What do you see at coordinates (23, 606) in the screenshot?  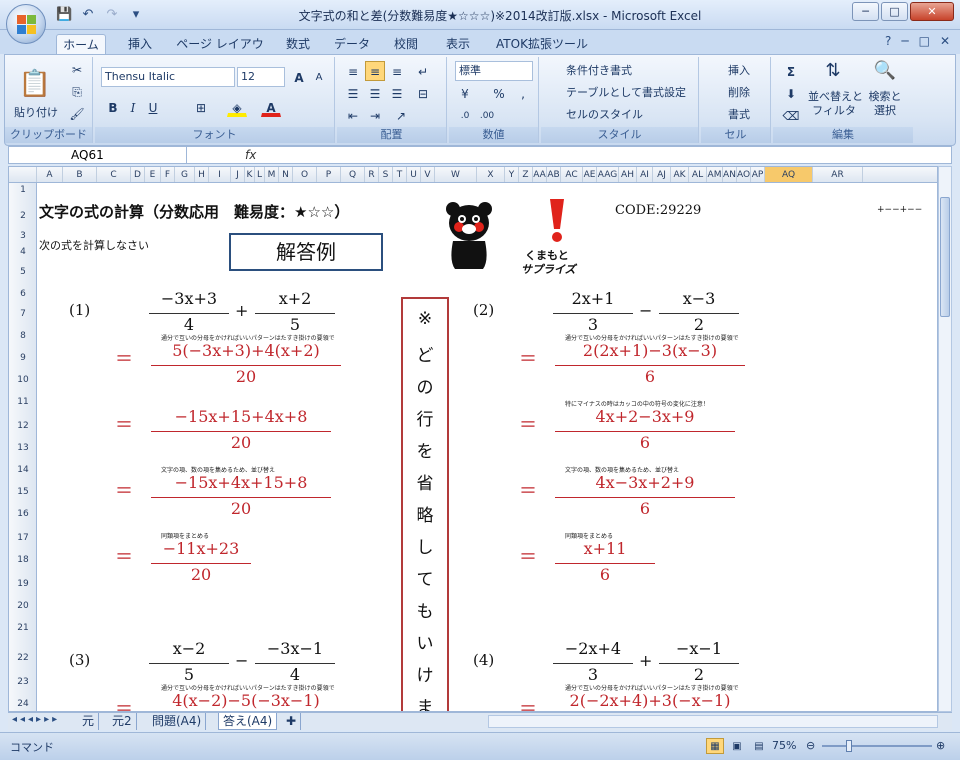 I see `row-header: 20` at bounding box center [23, 606].